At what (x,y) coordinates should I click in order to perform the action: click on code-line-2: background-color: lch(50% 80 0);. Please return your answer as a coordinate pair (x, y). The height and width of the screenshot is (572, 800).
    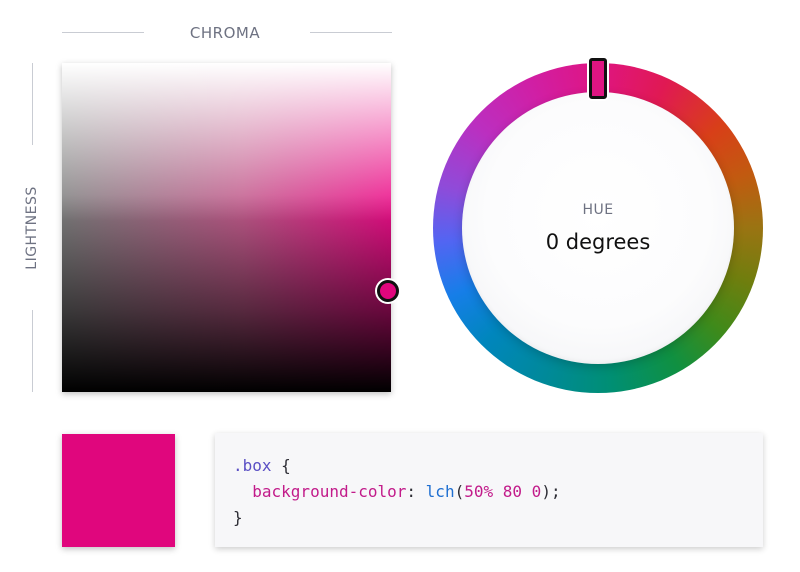
    Looking at the image, I should click on (489, 492).